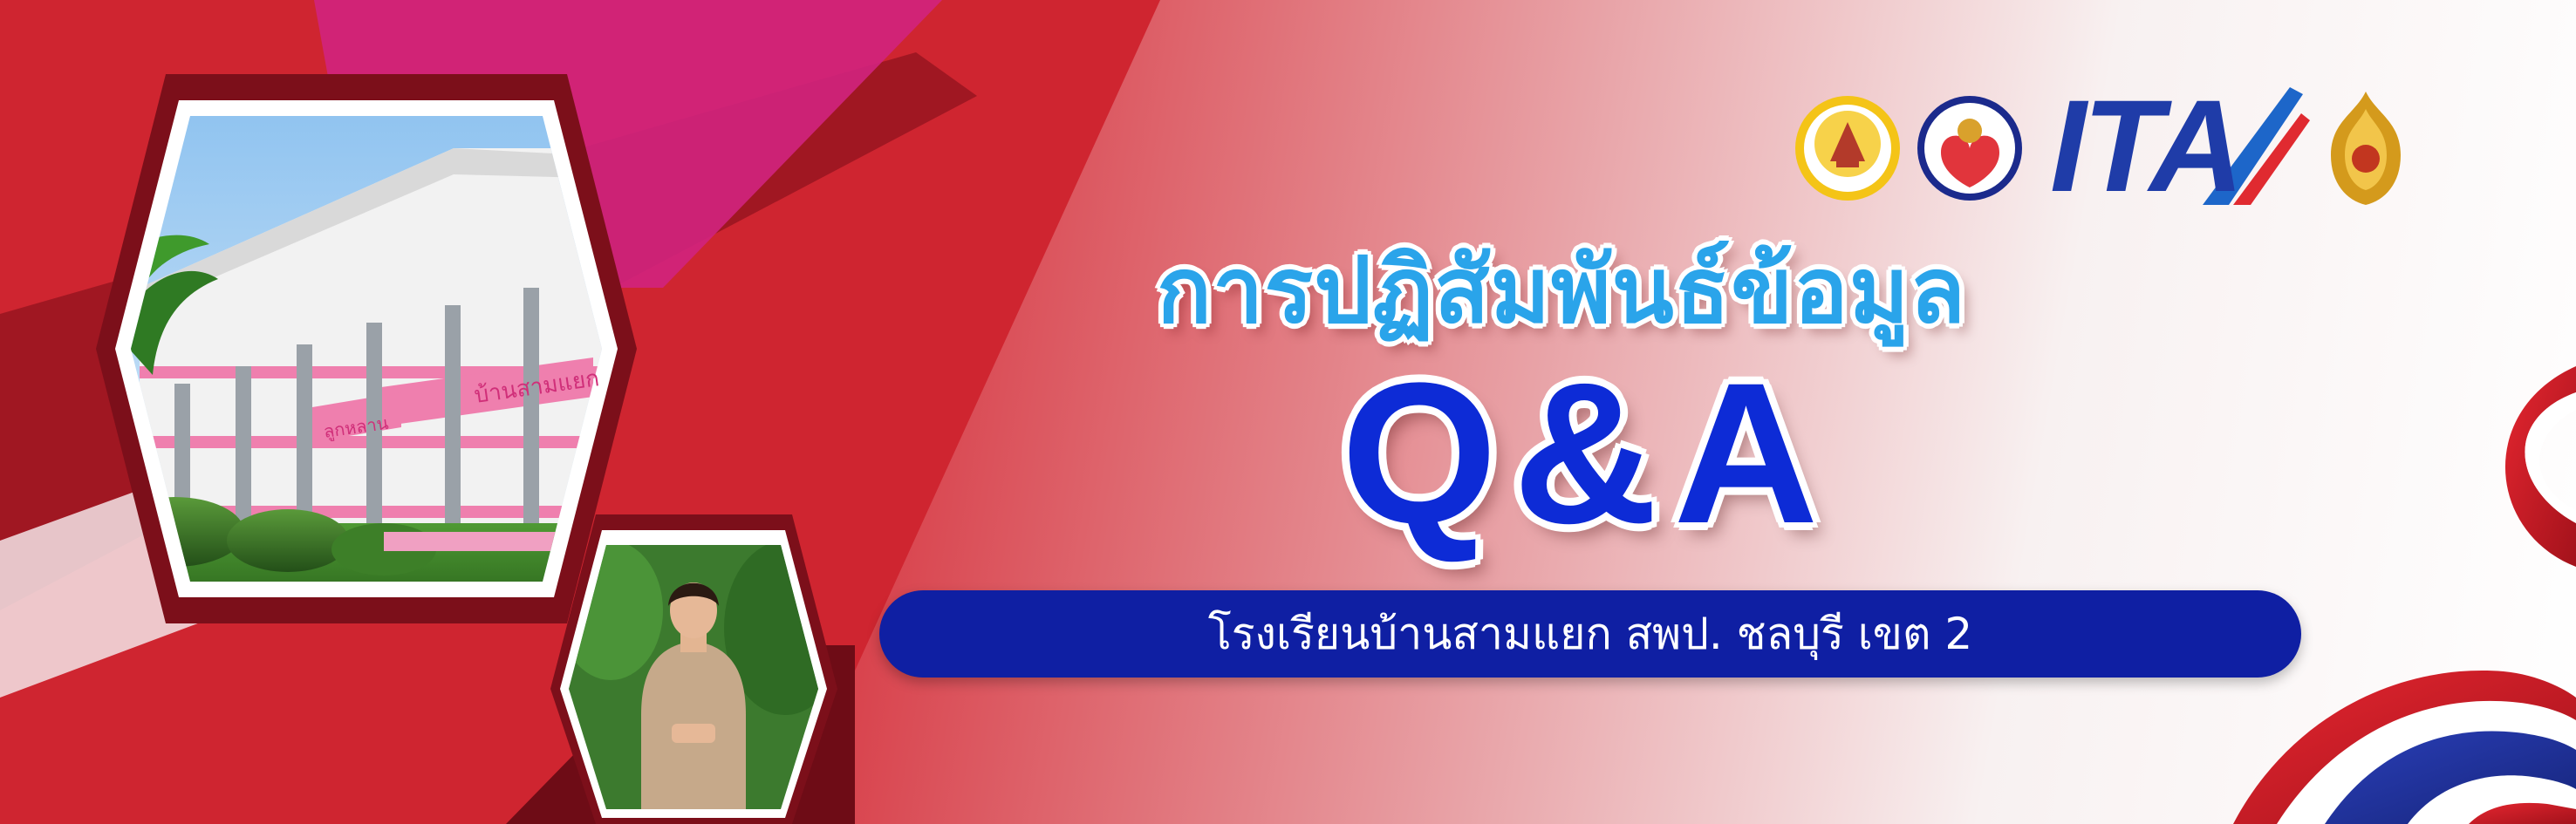 Image resolution: width=2576 pixels, height=824 pixels. What do you see at coordinates (1588, 453) in the screenshot?
I see `title-qa: Q&A` at bounding box center [1588, 453].